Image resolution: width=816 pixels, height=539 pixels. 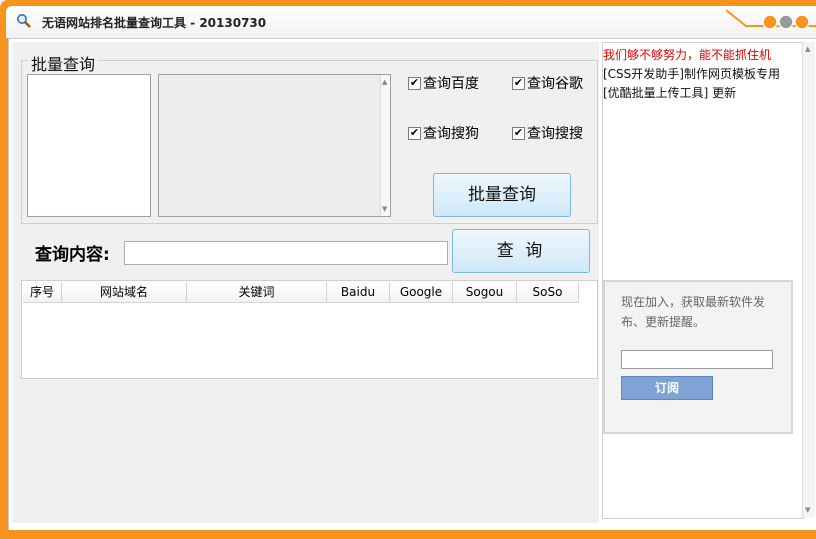 What do you see at coordinates (124, 292) in the screenshot?
I see `column-header: 网站域名` at bounding box center [124, 292].